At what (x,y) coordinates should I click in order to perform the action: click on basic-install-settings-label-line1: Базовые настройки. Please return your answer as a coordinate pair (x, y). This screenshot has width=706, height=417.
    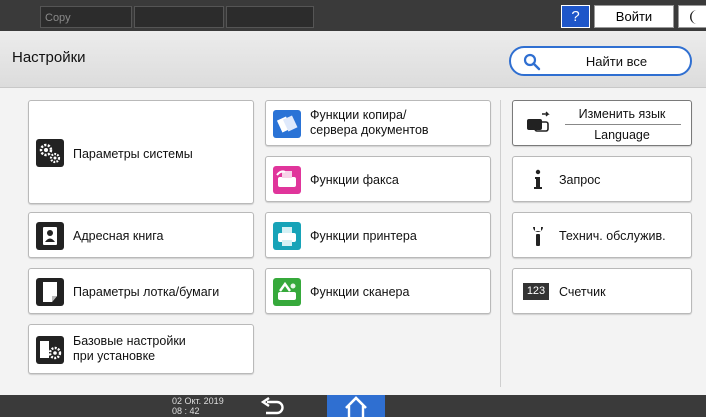
    Looking at the image, I should click on (129, 341).